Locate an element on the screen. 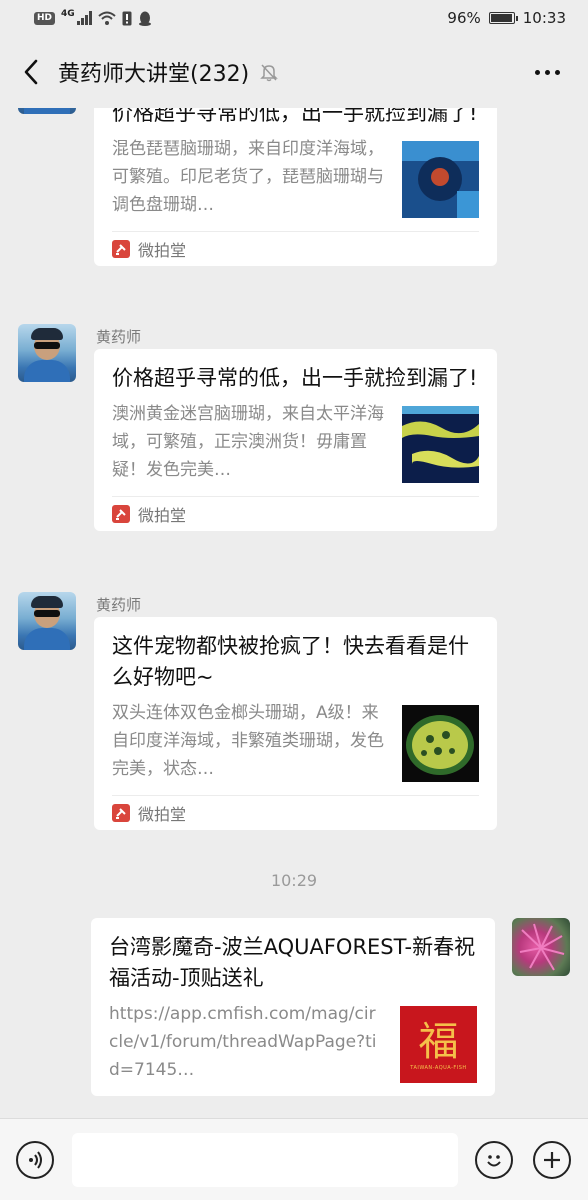  chevron-left-icon is located at coordinates (31, 72).